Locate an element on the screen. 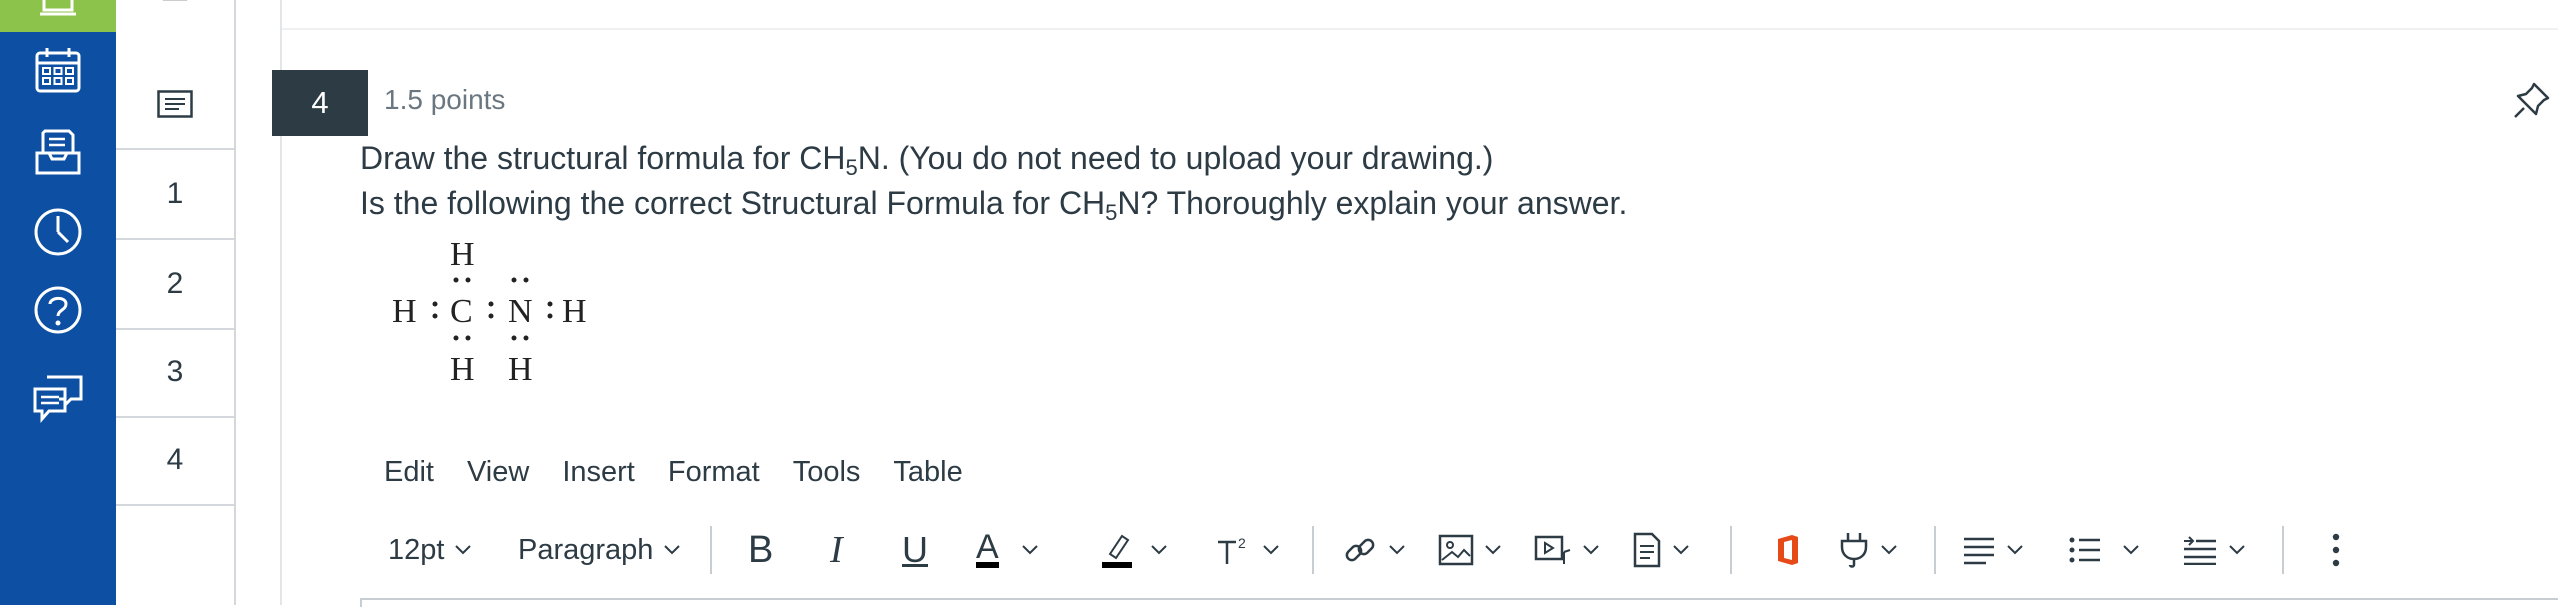  image-button is located at coordinates (1470, 550).